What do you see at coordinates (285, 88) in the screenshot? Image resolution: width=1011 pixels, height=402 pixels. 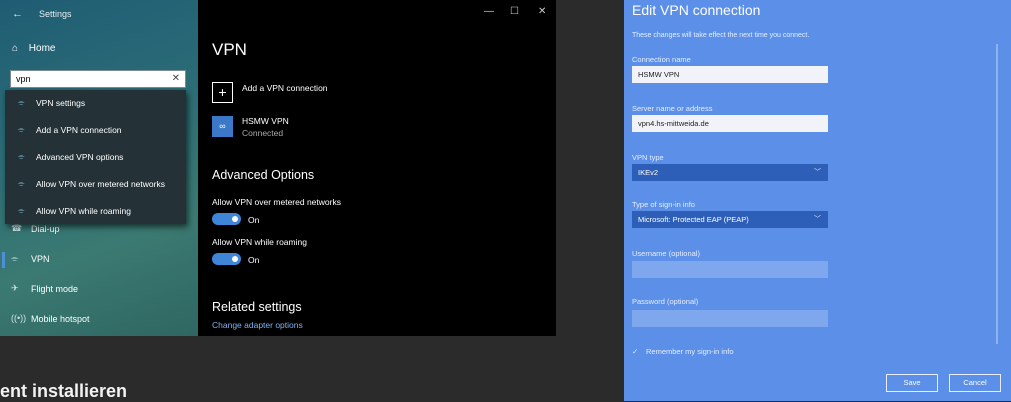 I see `add-vpn-label: Add a VPN connection` at bounding box center [285, 88].